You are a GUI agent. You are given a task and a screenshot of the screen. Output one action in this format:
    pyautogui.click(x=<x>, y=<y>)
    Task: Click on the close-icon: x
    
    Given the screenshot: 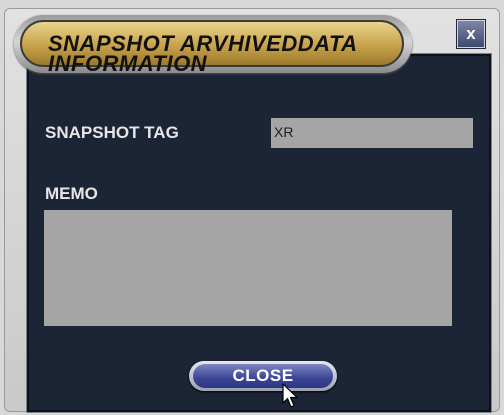 What is the action you would take?
    pyautogui.click(x=471, y=33)
    